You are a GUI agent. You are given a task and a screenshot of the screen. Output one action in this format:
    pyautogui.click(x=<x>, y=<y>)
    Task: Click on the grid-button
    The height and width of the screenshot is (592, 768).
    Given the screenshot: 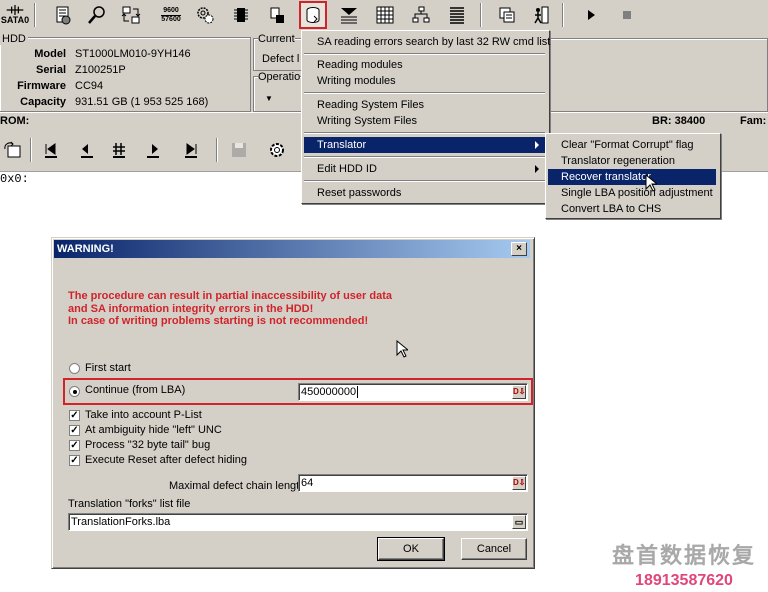 What is the action you would take?
    pyautogui.click(x=385, y=15)
    